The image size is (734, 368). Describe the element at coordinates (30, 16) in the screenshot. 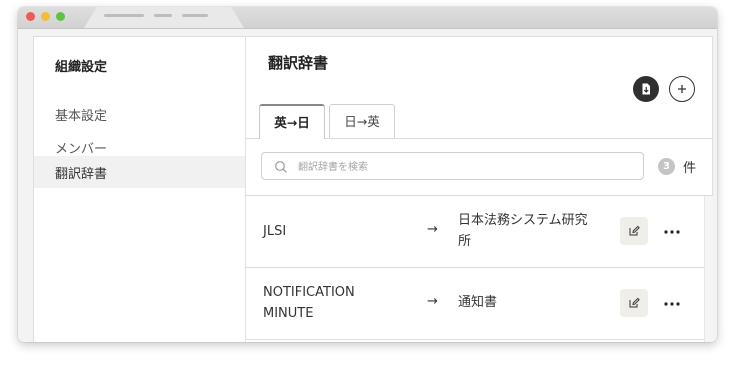

I see `close-window-button` at that location.